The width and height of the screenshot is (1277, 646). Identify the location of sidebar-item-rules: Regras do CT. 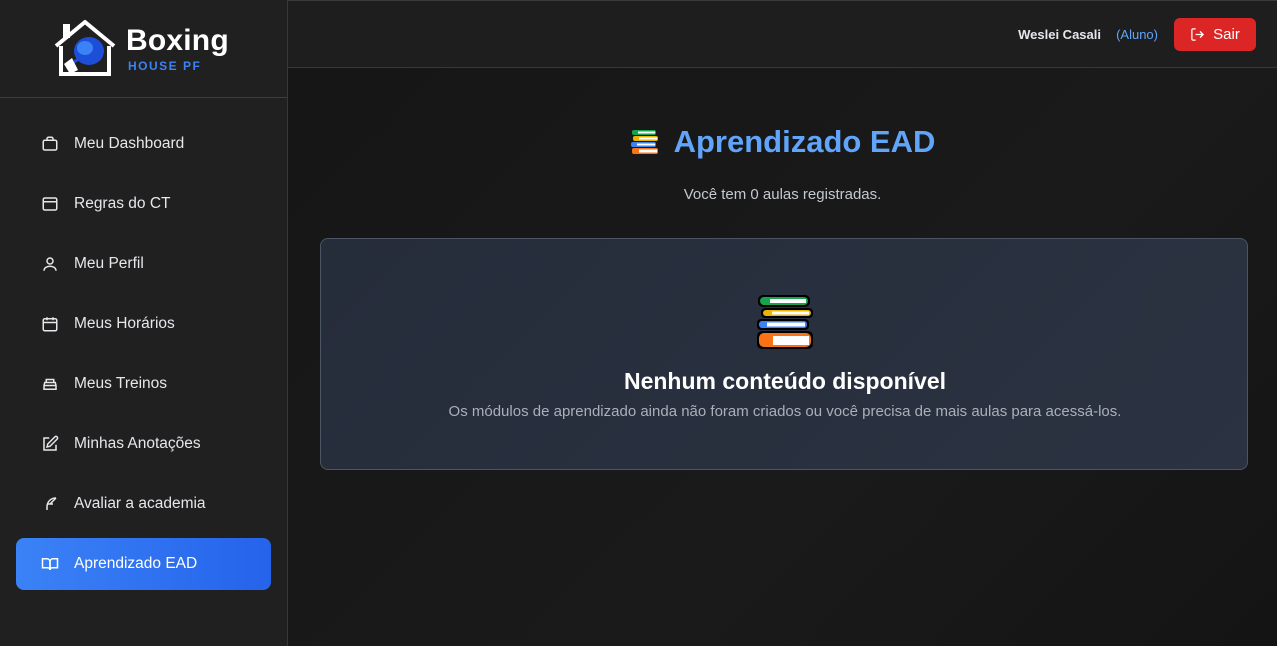
(143, 204).